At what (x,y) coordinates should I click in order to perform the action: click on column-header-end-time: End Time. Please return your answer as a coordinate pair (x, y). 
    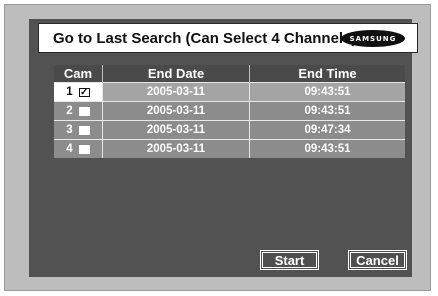
    Looking at the image, I should click on (327, 74).